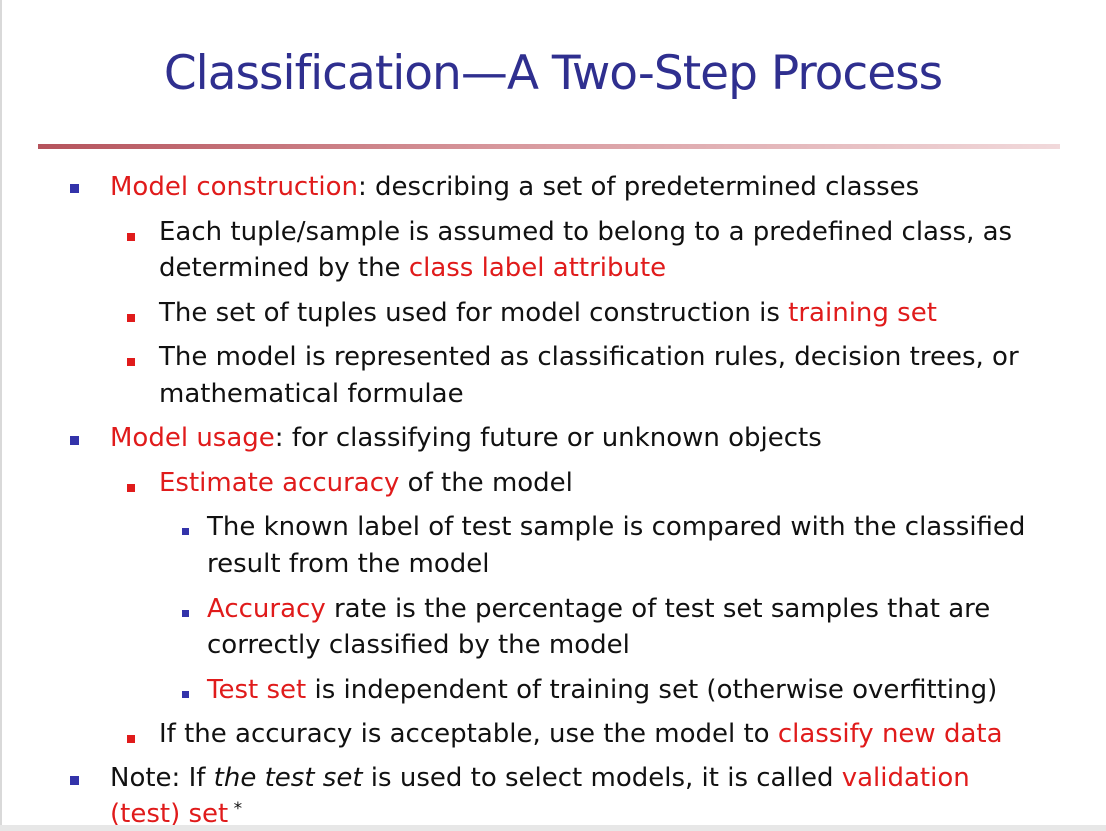 This screenshot has height=831, width=1106. What do you see at coordinates (266, 609) in the screenshot?
I see `term-accuracy: Accuracy` at bounding box center [266, 609].